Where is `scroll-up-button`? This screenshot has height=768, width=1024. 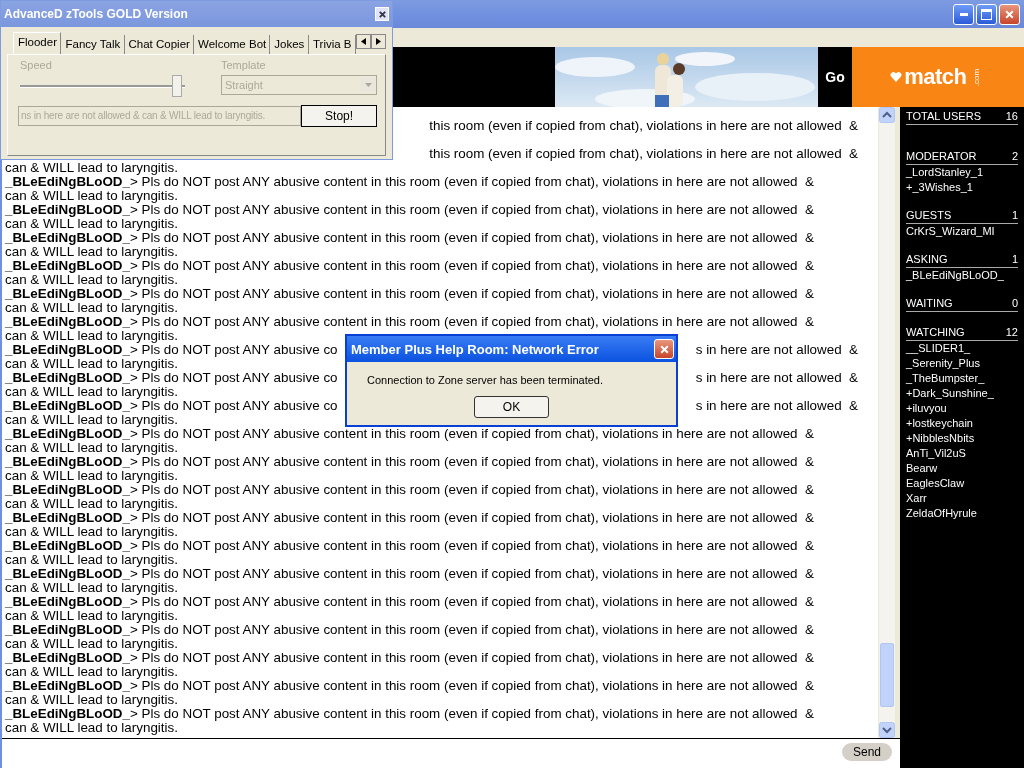
scroll-up-button is located at coordinates (887, 115).